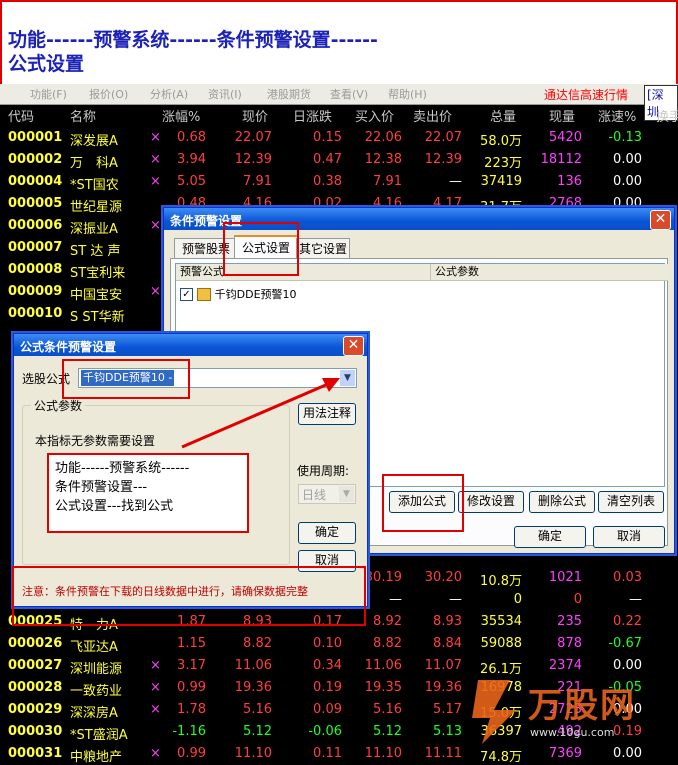 The width and height of the screenshot is (678, 765). Describe the element at coordinates (260, 413) in the screenshot. I see `annotation-arrow` at that location.